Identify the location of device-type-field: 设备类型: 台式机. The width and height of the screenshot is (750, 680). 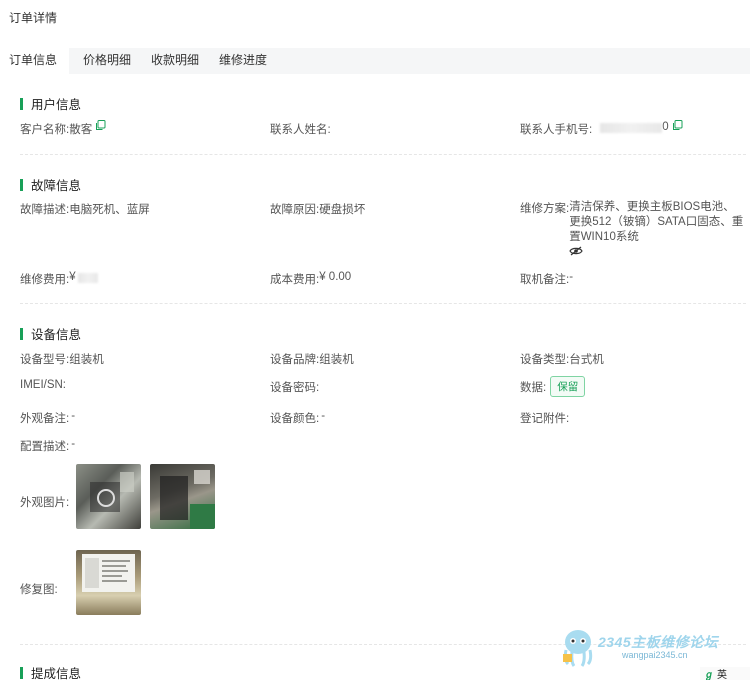
(562, 359).